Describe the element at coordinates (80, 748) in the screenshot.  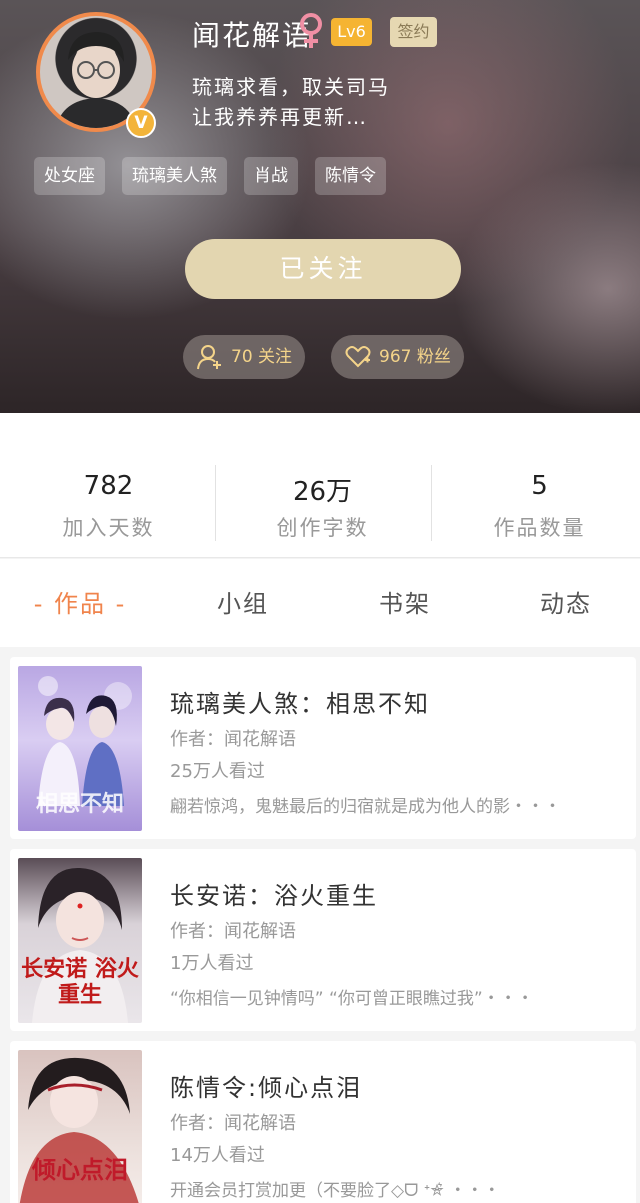
I see `book-cover: 相思不知` at that location.